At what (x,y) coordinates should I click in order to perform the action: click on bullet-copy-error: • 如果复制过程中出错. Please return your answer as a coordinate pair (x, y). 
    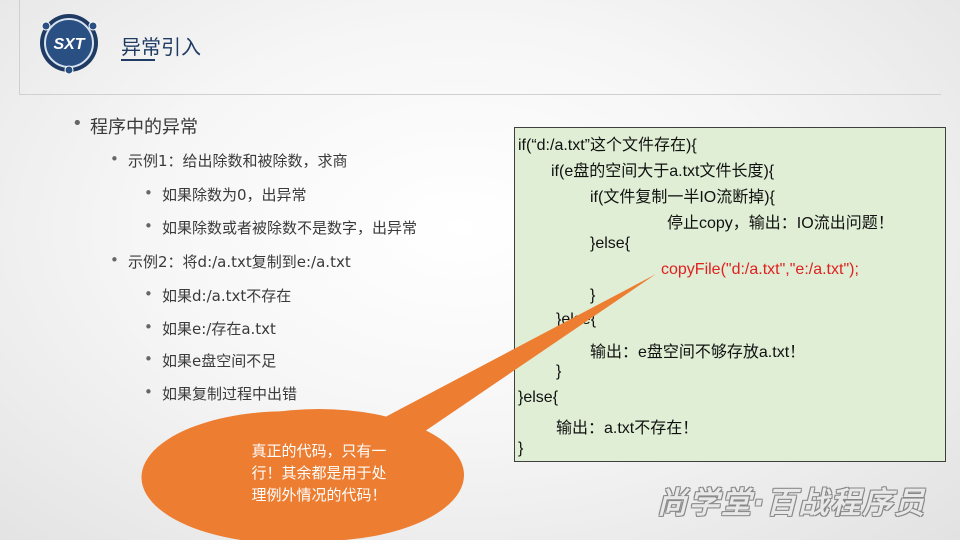
    Looking at the image, I should click on (221, 393).